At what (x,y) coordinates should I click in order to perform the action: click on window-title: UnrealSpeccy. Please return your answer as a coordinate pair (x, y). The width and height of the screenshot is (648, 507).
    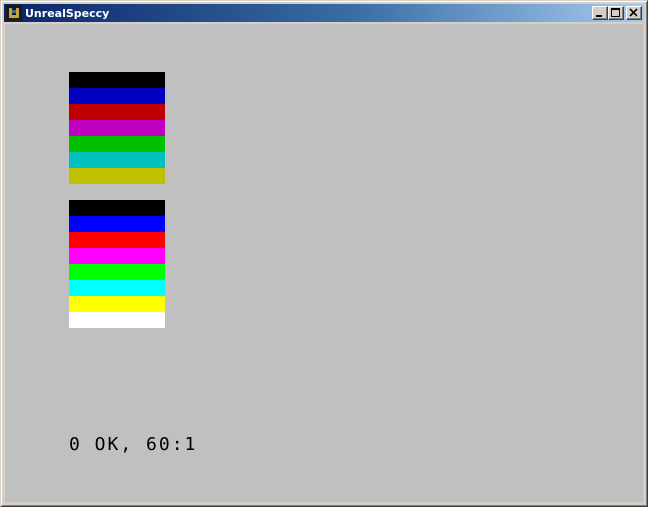
    Looking at the image, I should click on (67, 13).